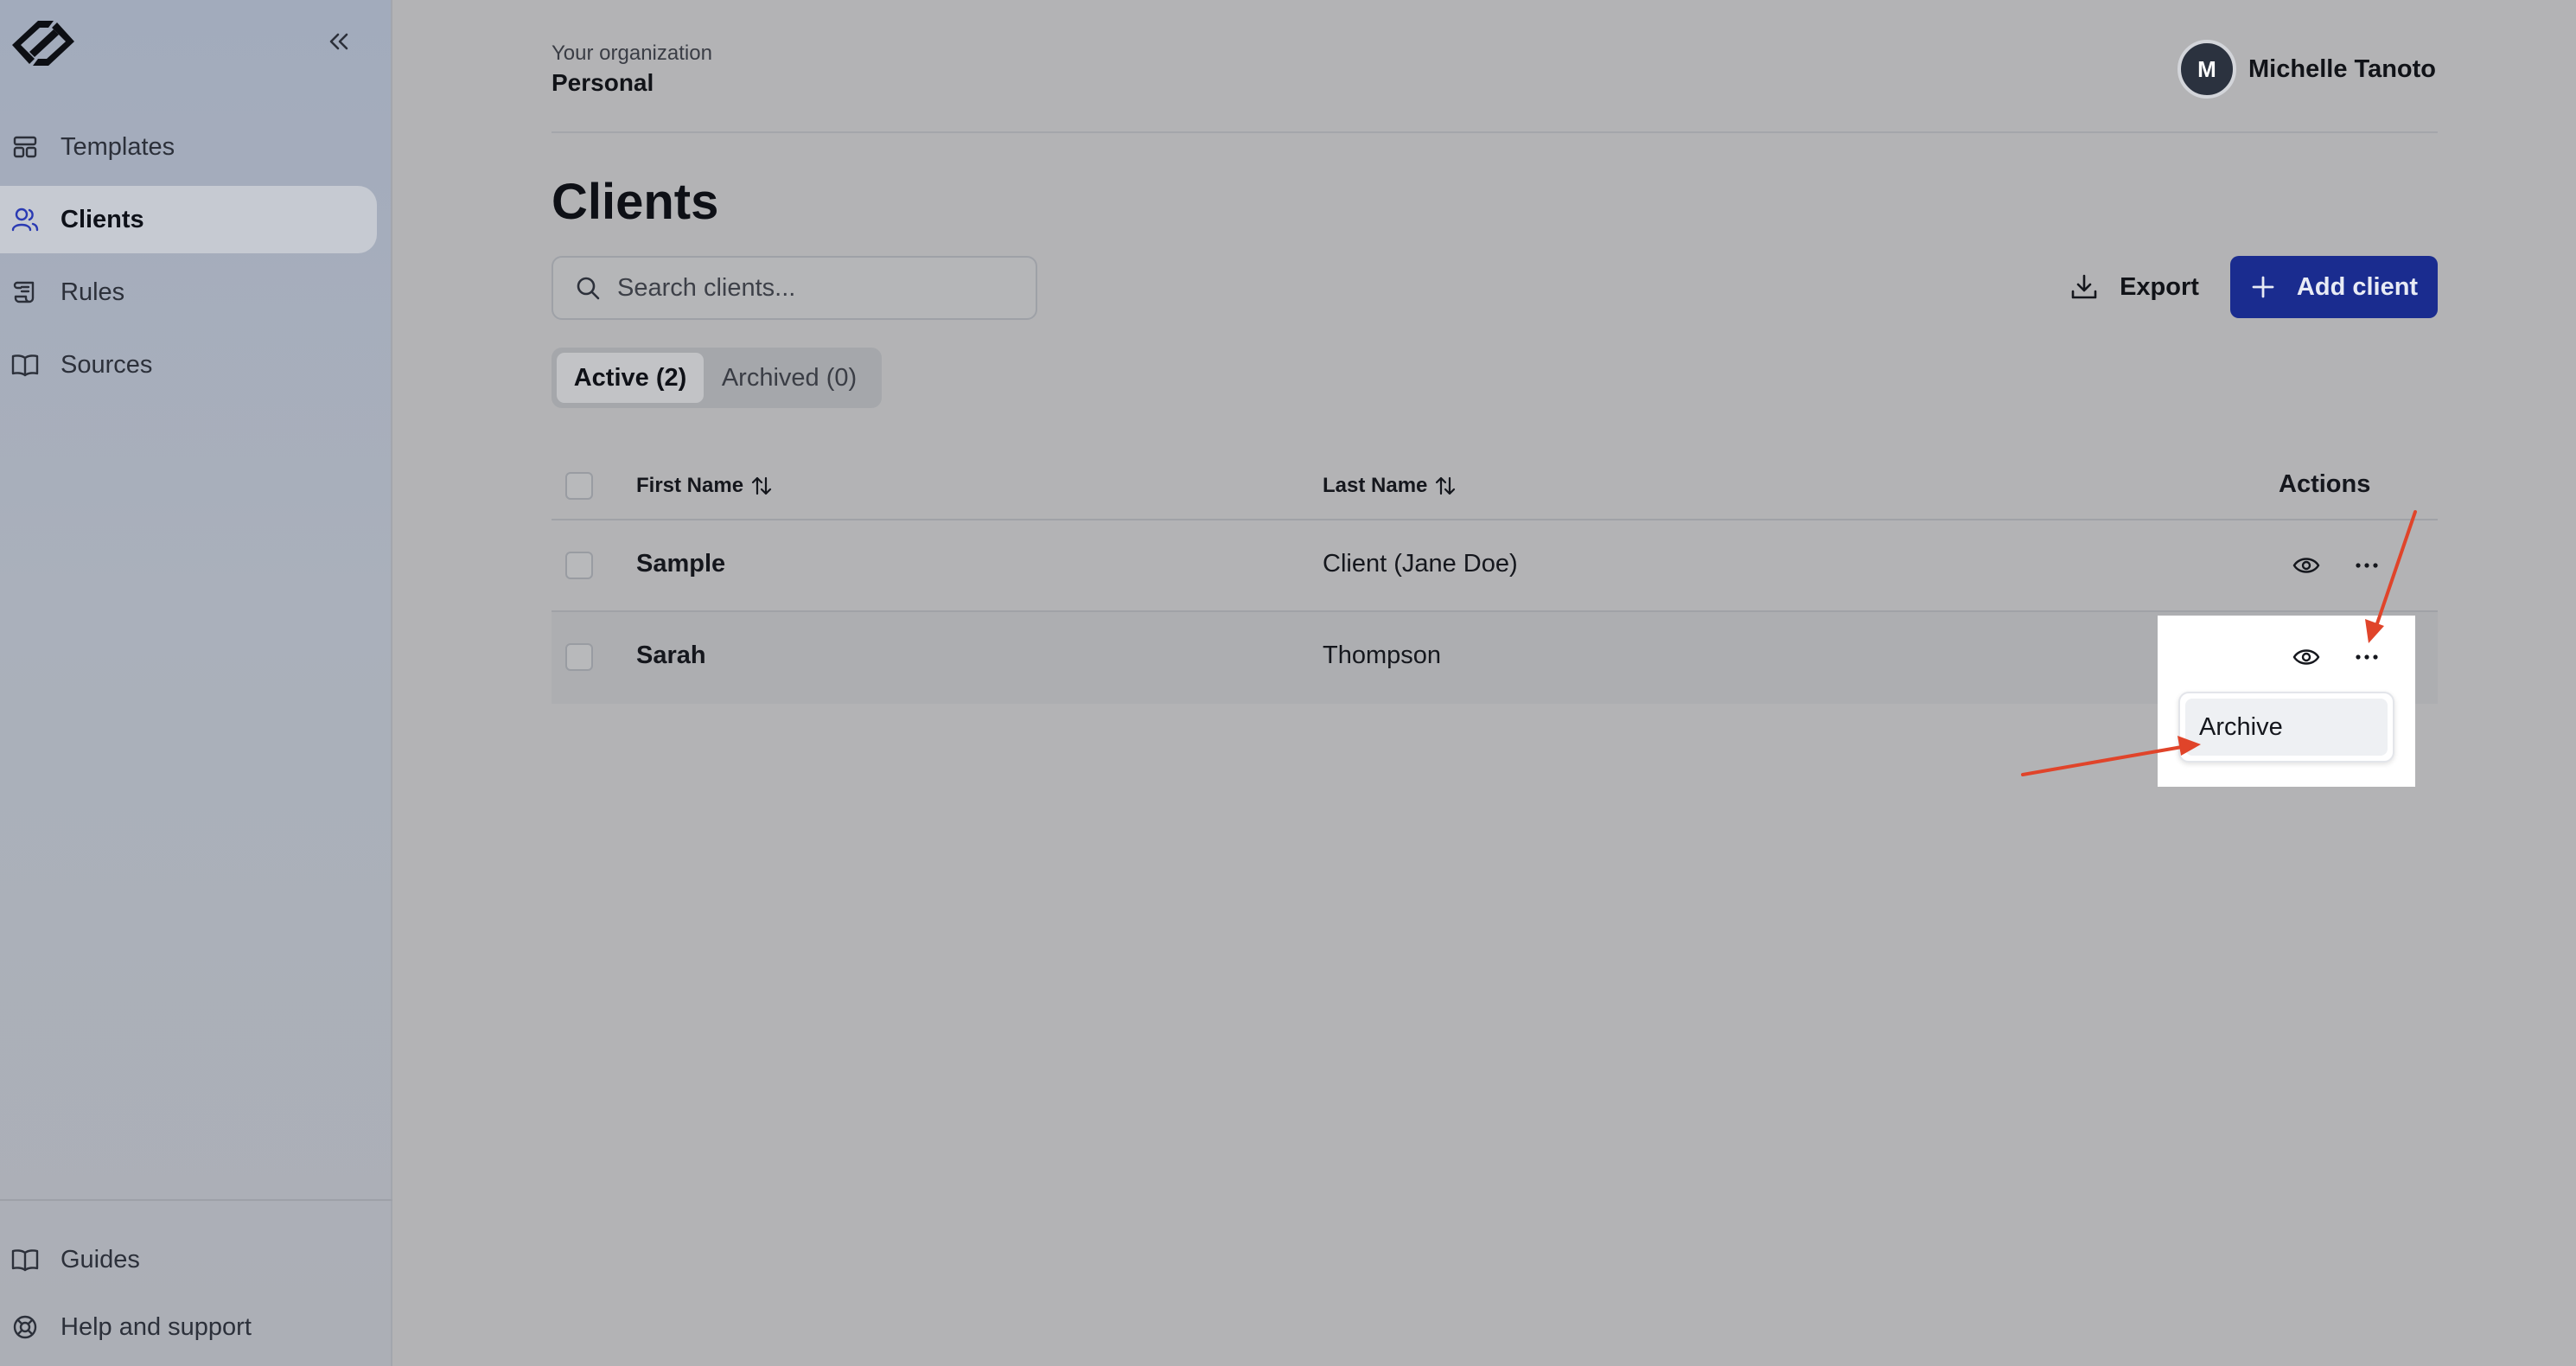 This screenshot has width=2576, height=1366. What do you see at coordinates (2207, 69) in the screenshot?
I see `avatar: M` at bounding box center [2207, 69].